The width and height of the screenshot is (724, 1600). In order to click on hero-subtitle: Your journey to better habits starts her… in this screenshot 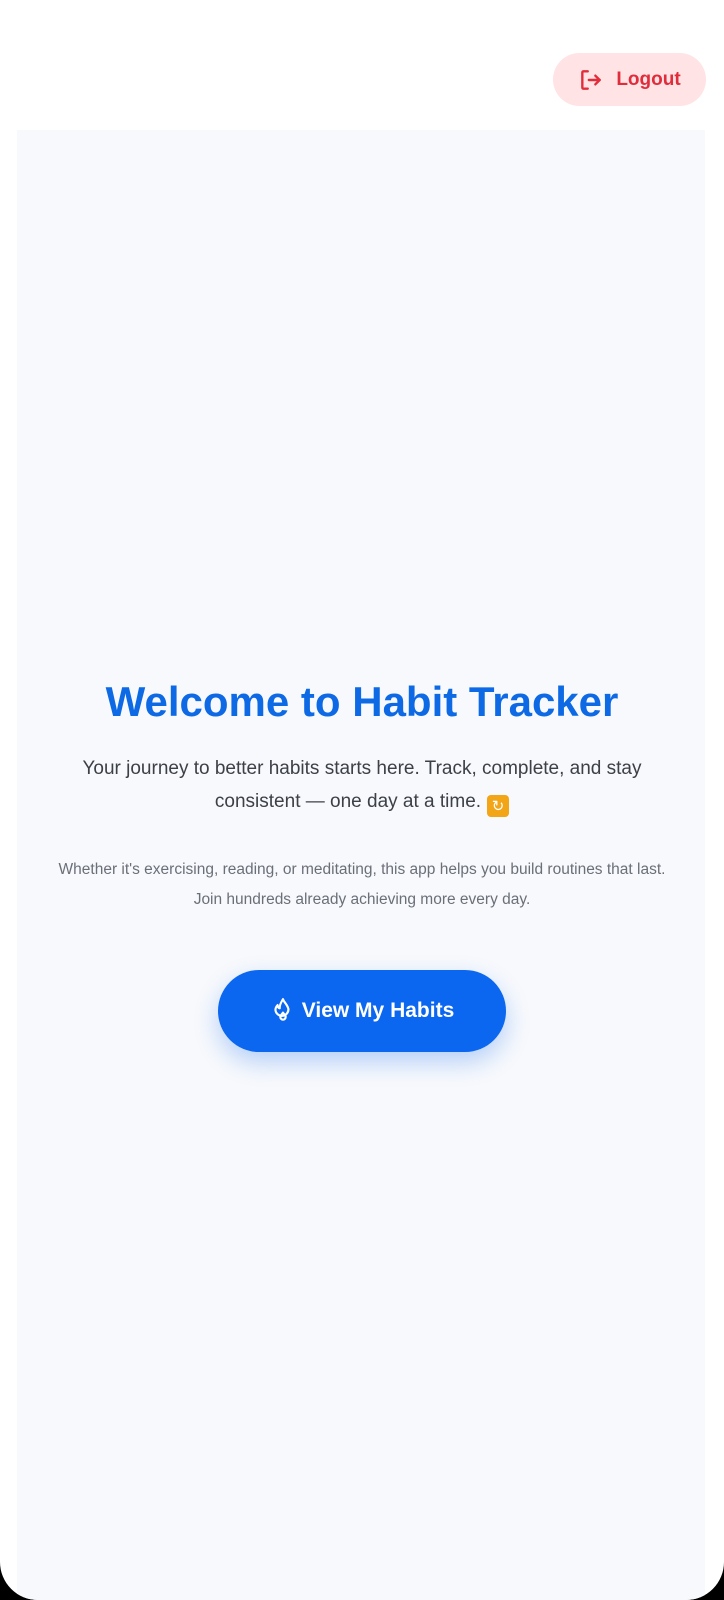, I will do `click(362, 785)`.